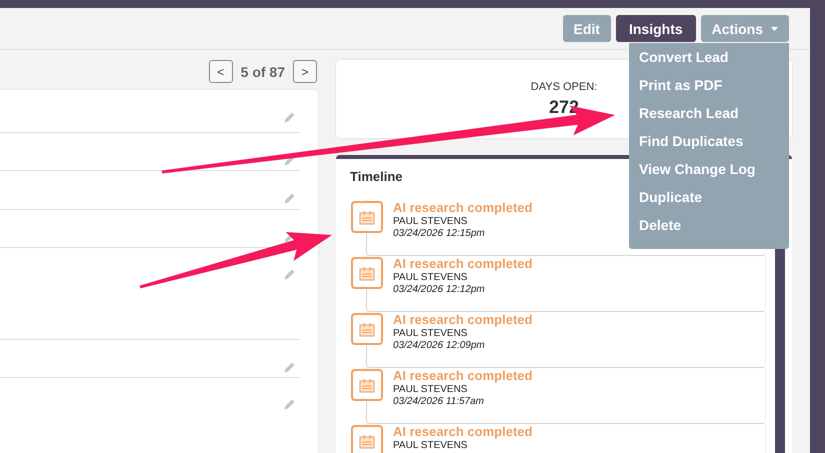 The height and width of the screenshot is (453, 825). I want to click on menu-item: Research Lead, so click(689, 117).